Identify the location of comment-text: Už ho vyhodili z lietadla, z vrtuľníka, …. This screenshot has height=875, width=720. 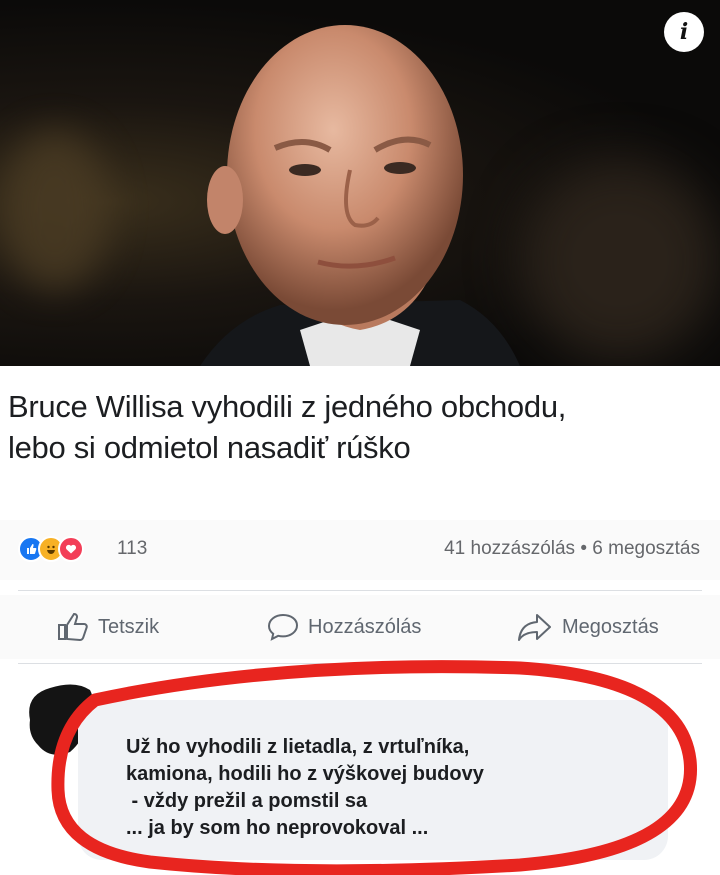
(305, 788).